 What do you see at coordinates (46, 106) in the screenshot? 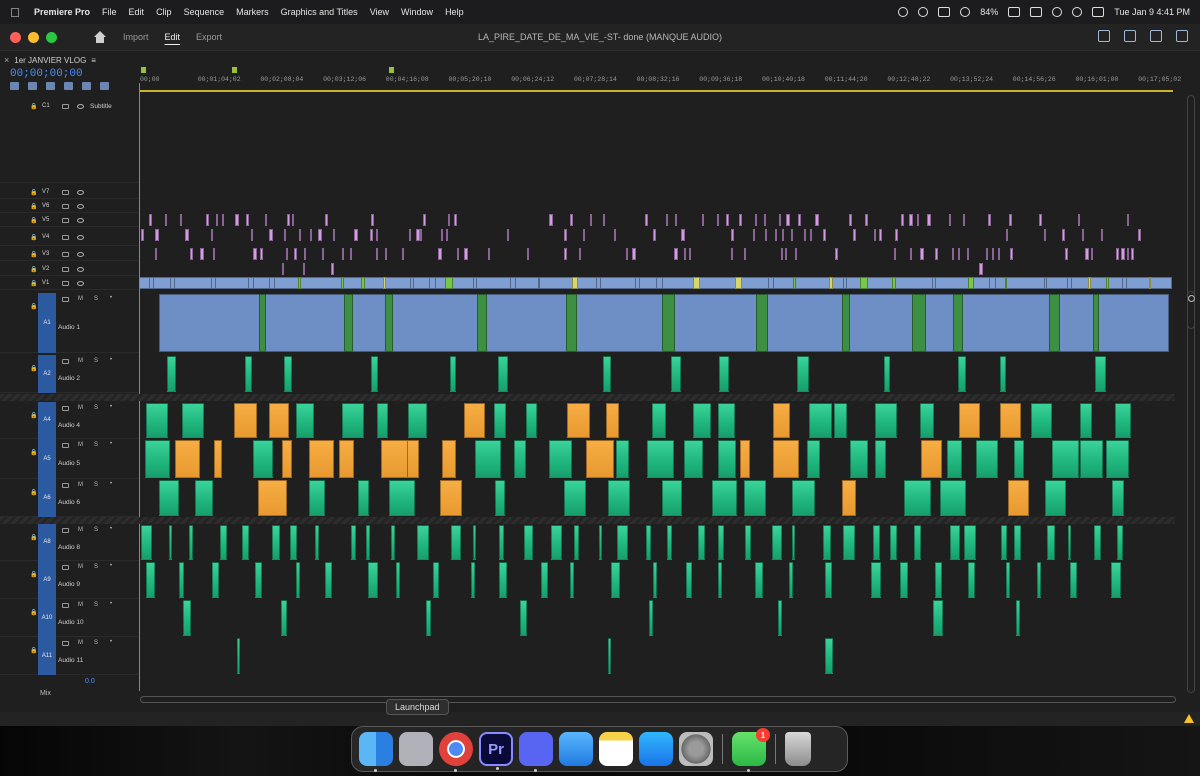
I see `track-id-c1: C1` at bounding box center [46, 106].